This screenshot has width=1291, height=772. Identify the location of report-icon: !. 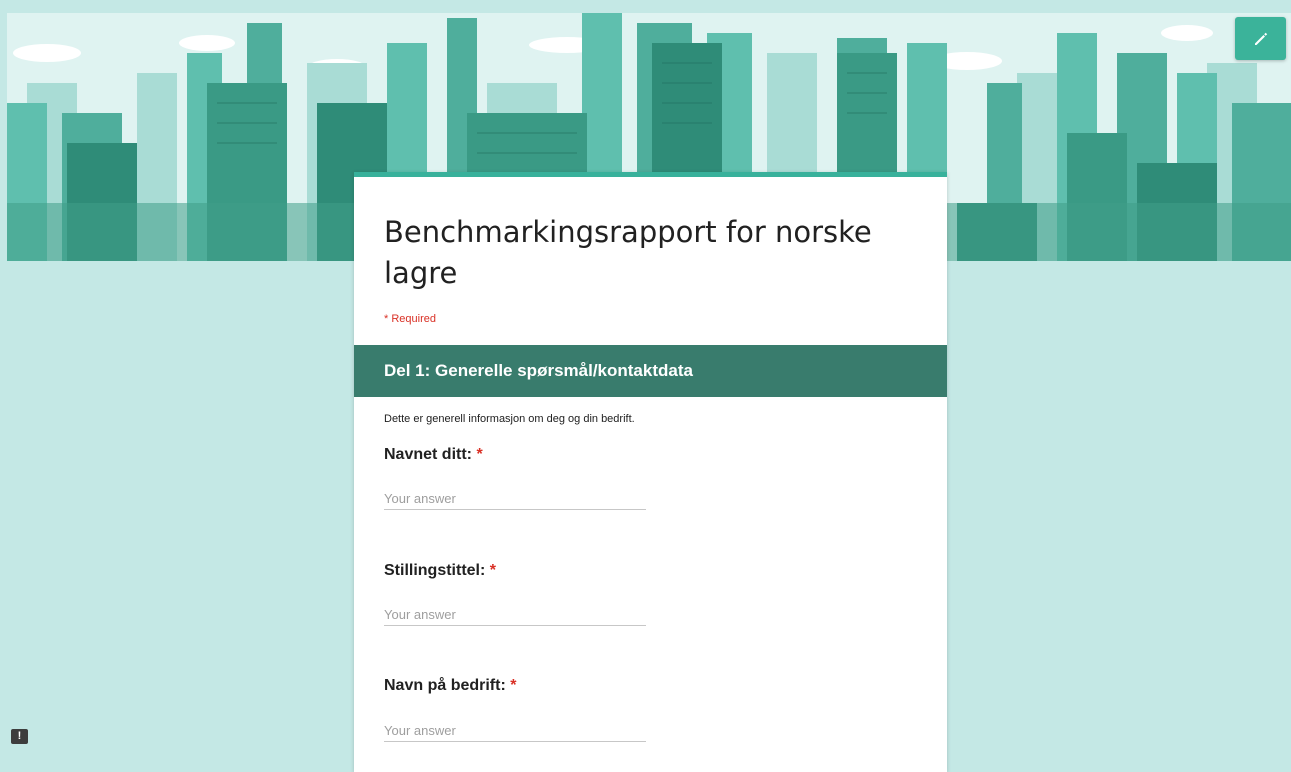
(19, 736).